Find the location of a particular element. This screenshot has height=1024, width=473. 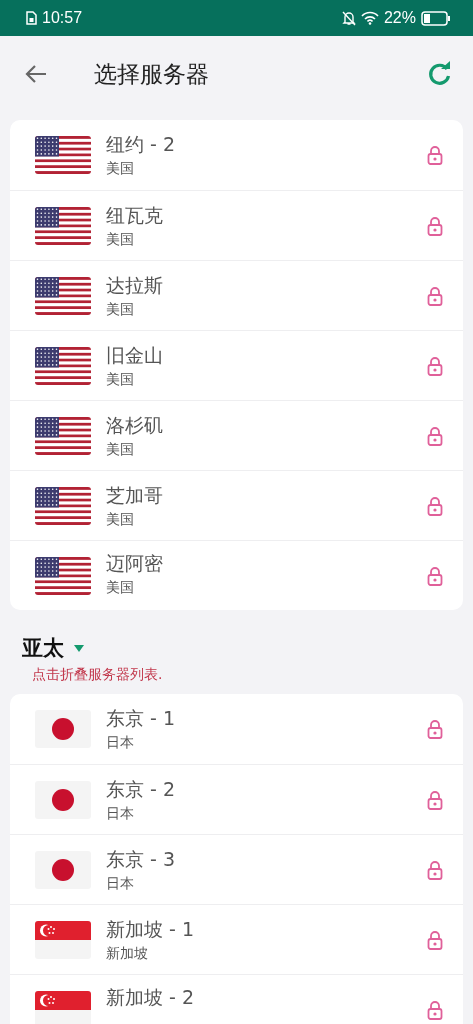

singapore-flag-icon is located at coordinates (63, 939).